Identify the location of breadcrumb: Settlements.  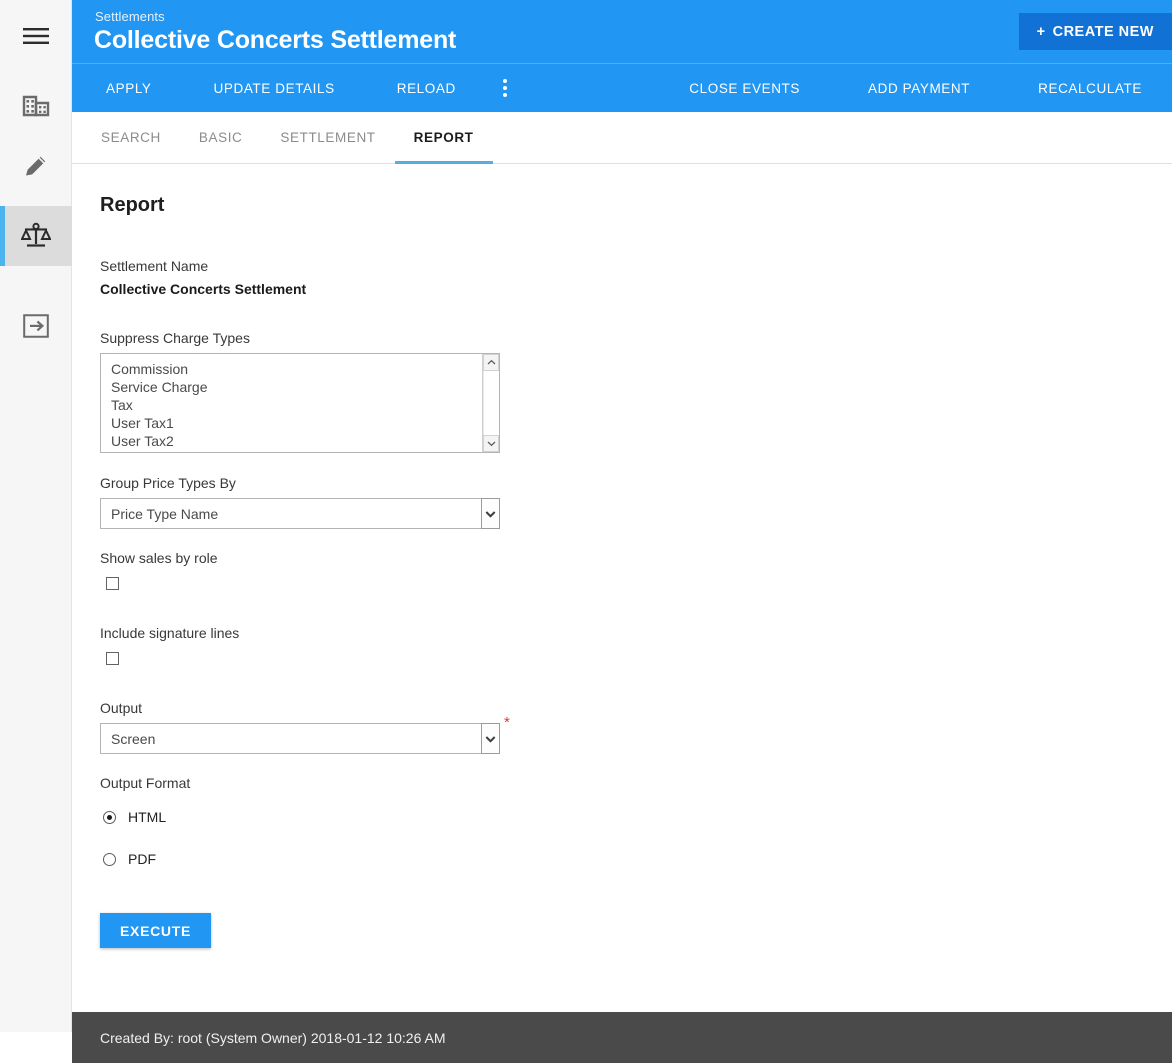
(130, 16).